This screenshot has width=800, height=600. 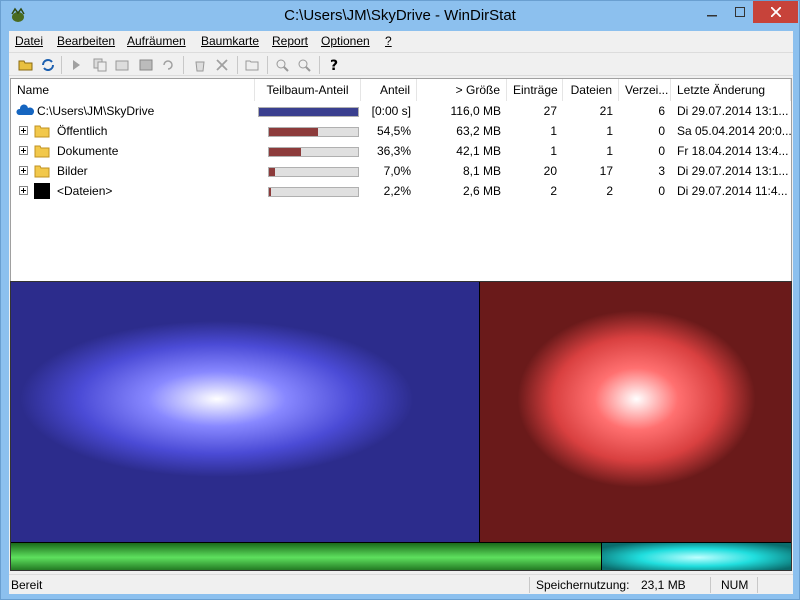 I want to click on memory-value: 23,1 MB, so click(x=663, y=585).